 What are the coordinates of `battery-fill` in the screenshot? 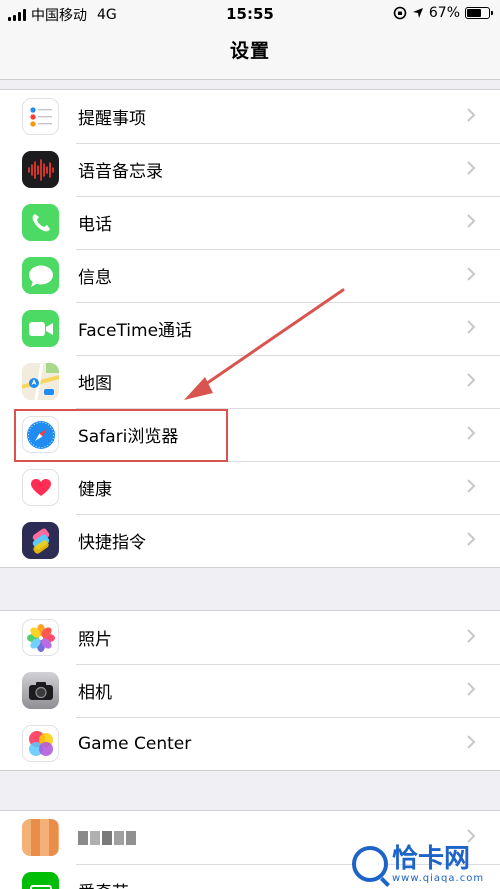 It's located at (474, 13).